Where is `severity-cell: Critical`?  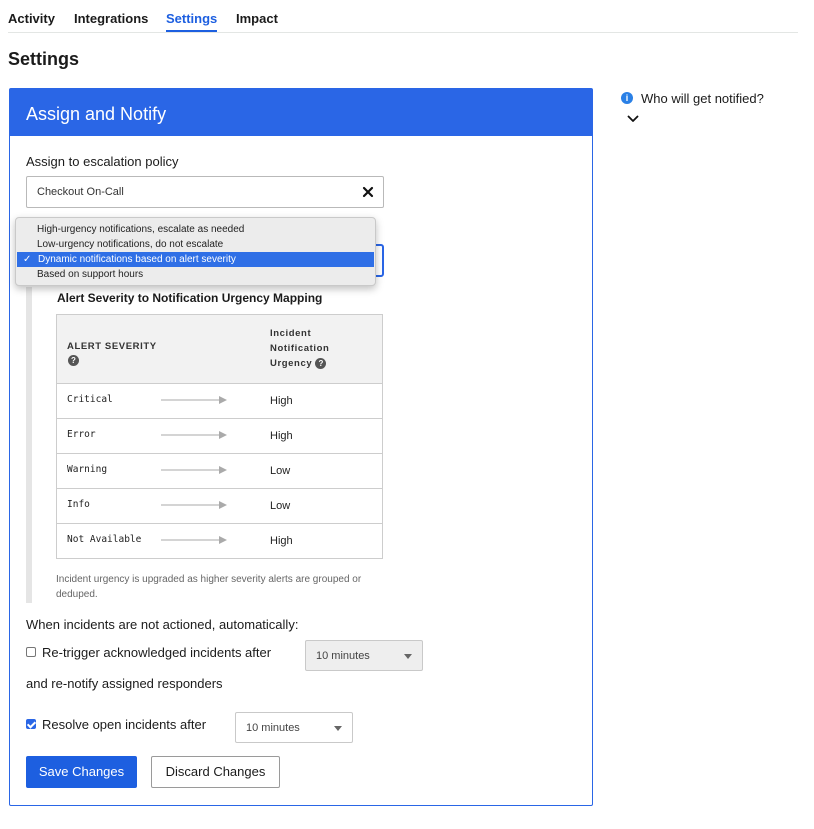
severity-cell: Critical is located at coordinates (90, 399).